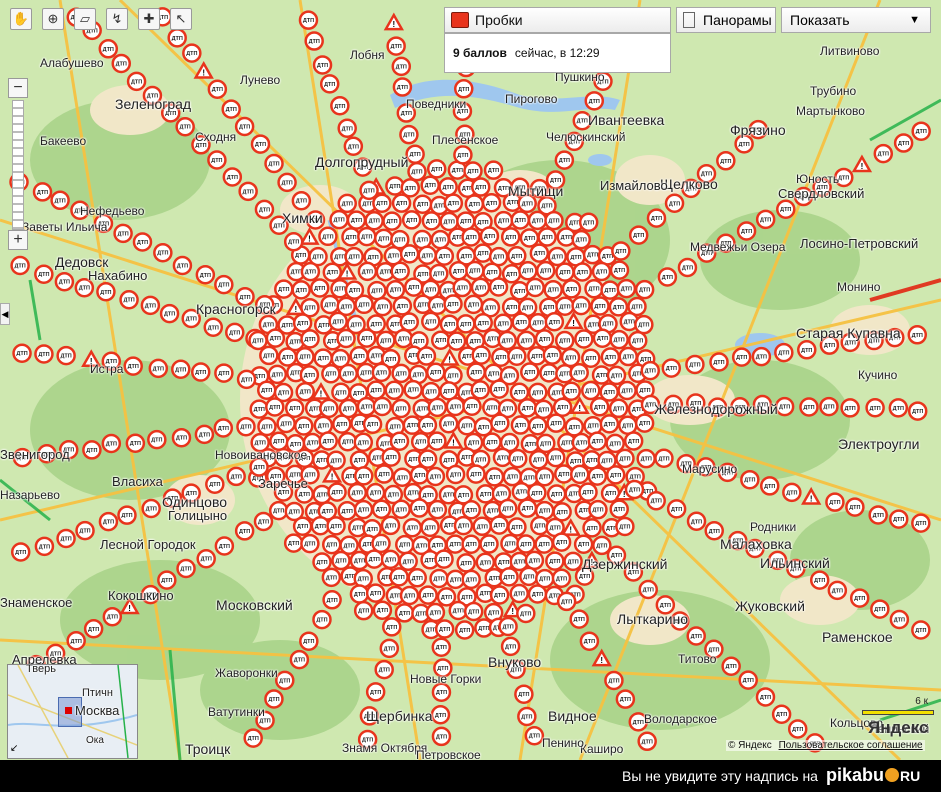 This screenshot has height=792, width=941. Describe the element at coordinates (321, 390) in the screenshot. I see `accident-marker-icon: !` at that location.